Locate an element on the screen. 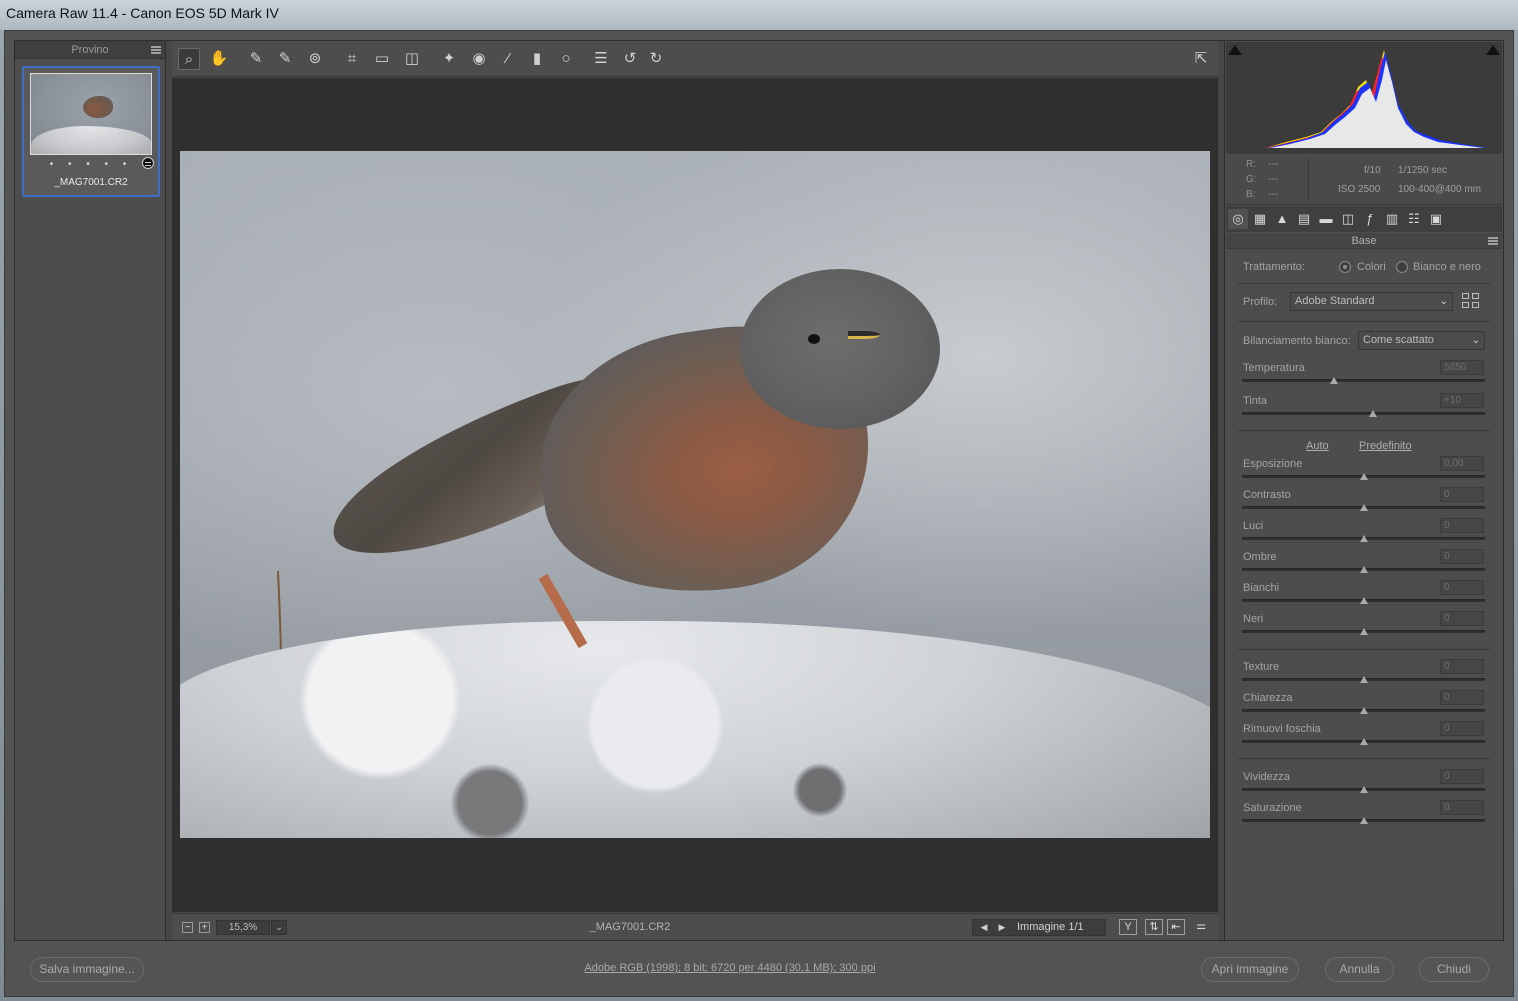  adjustment-brush-tool-icon: ⁄ is located at coordinates (508, 59).